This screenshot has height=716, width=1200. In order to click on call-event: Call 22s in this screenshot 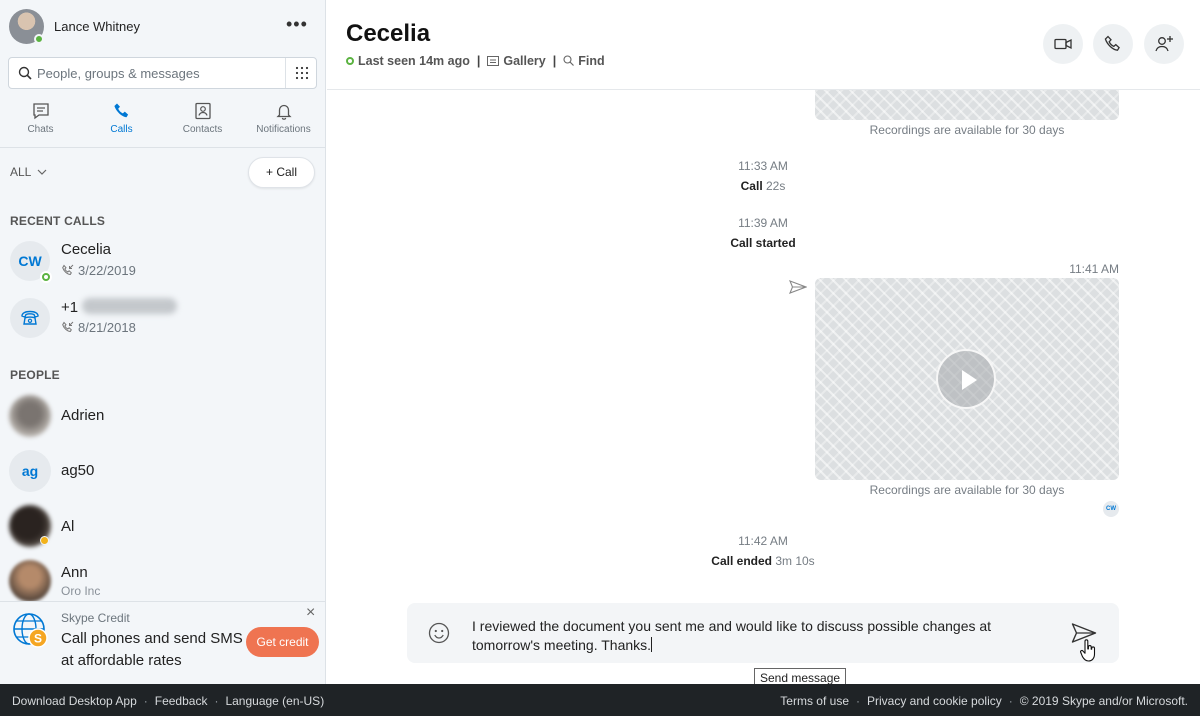, I will do `click(763, 186)`.